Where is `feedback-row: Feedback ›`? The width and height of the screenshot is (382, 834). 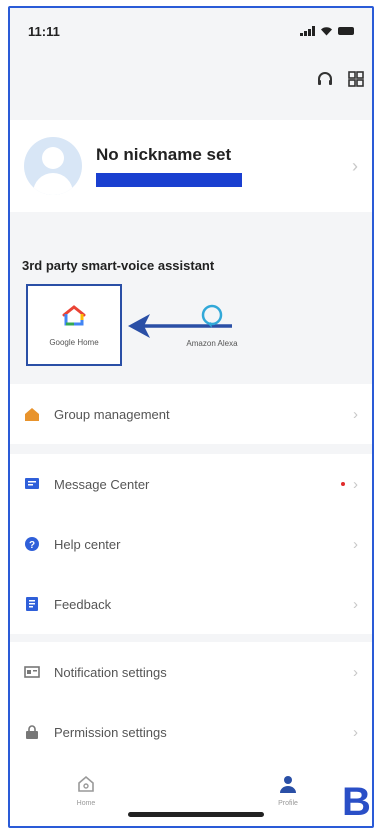
feedback-row: Feedback › is located at coordinates (191, 604).